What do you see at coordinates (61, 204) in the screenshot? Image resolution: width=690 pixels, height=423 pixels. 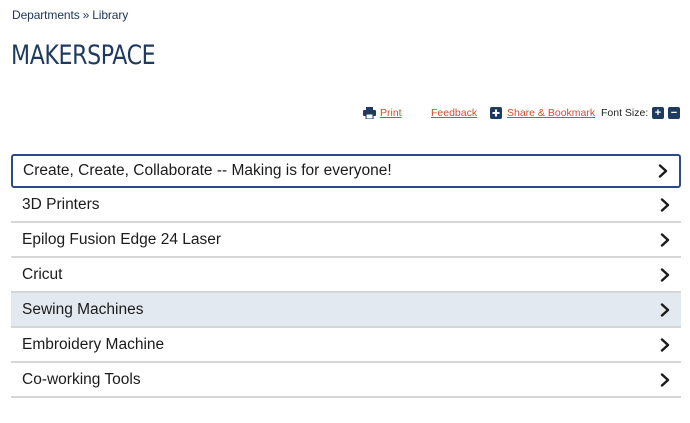 I see `accordion-item-label: 3D Printers` at bounding box center [61, 204].